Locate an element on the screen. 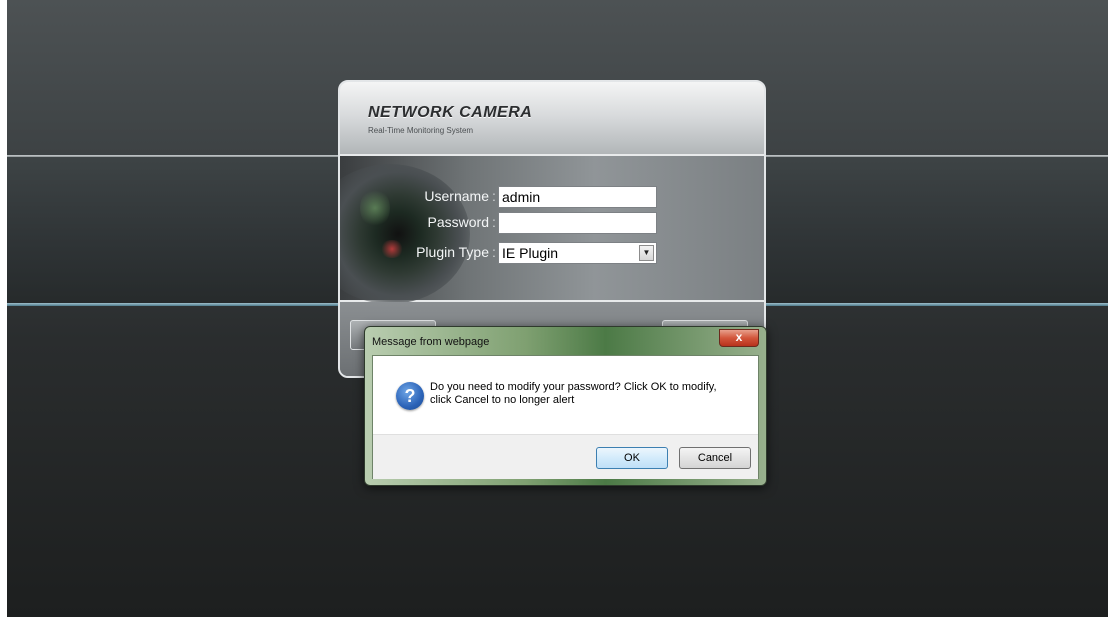 The width and height of the screenshot is (1108, 617). plugin-row: Plugin Type : IE Plugin ▼ is located at coordinates (552, 253).